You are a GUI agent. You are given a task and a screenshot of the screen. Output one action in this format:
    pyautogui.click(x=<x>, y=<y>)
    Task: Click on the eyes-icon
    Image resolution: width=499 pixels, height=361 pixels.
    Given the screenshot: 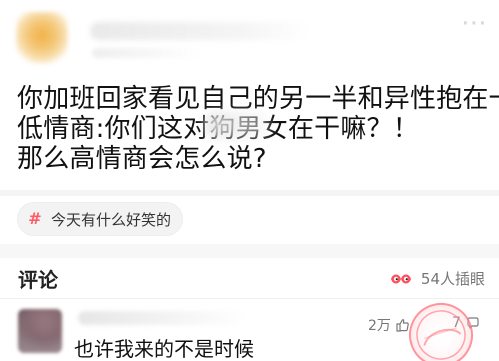 What is the action you would take?
    pyautogui.click(x=400, y=279)
    